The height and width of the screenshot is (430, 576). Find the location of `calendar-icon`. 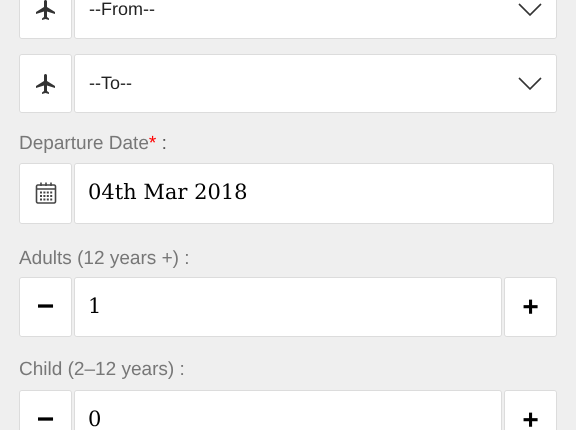

calendar-icon is located at coordinates (45, 193).